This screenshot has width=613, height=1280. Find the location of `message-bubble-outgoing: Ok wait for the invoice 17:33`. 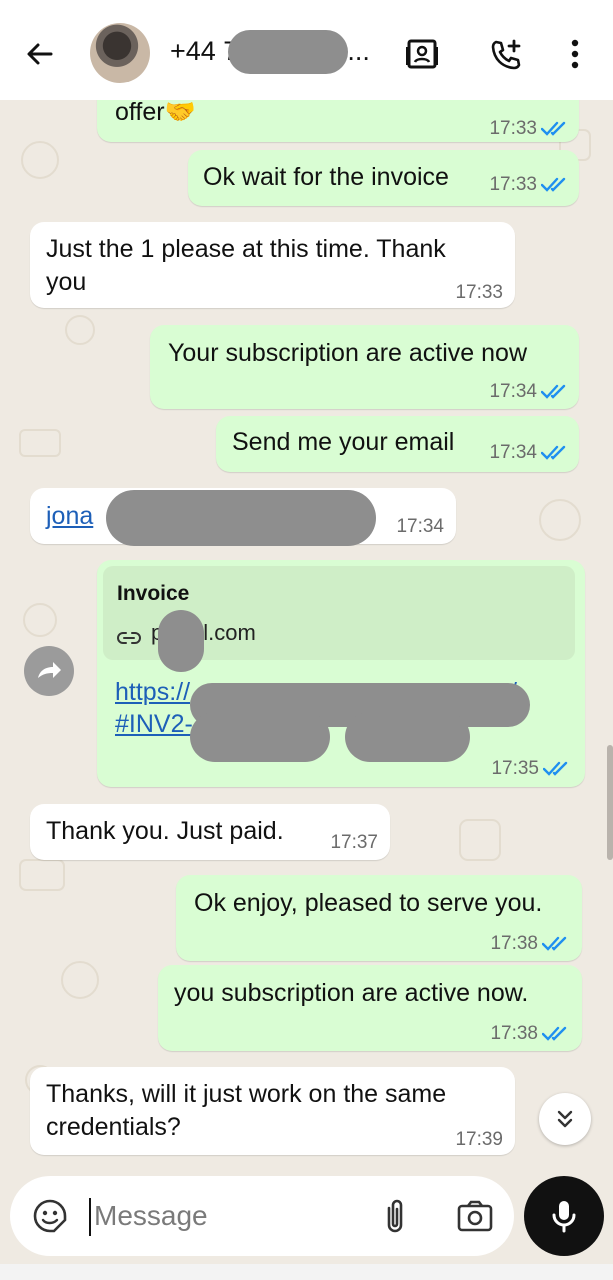

message-bubble-outgoing: Ok wait for the invoice 17:33 is located at coordinates (383, 178).